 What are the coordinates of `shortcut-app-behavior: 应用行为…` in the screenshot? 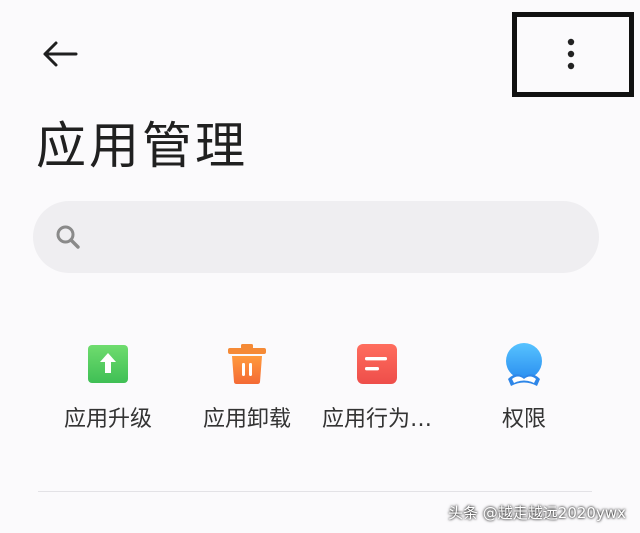 It's located at (377, 388).